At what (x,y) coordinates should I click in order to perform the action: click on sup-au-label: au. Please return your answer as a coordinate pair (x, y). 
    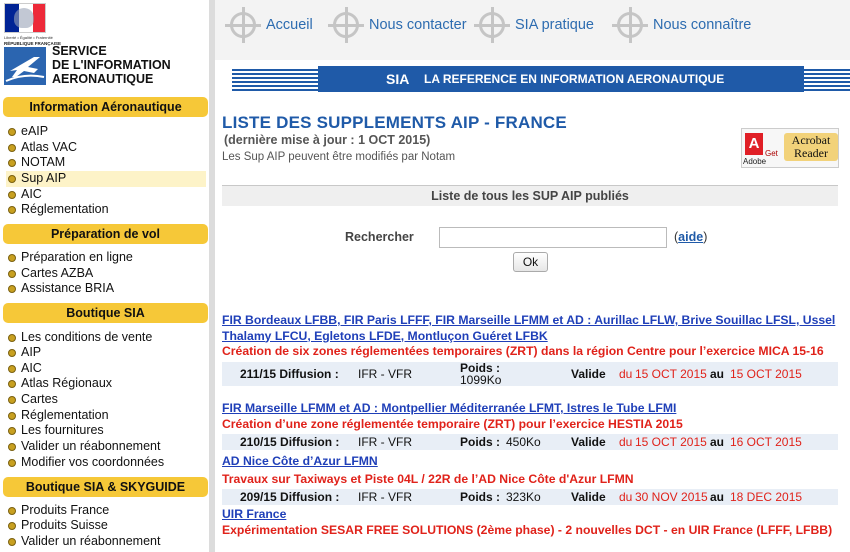
    Looking at the image, I should click on (717, 373).